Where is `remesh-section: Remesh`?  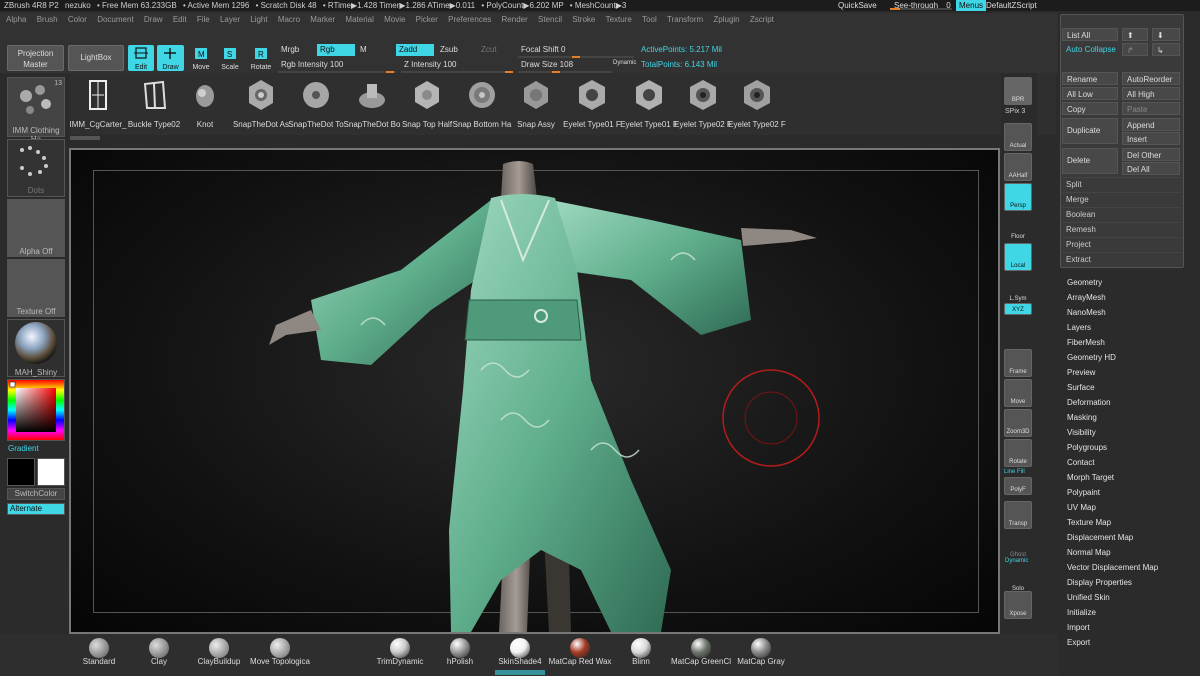 remesh-section: Remesh is located at coordinates (1122, 229).